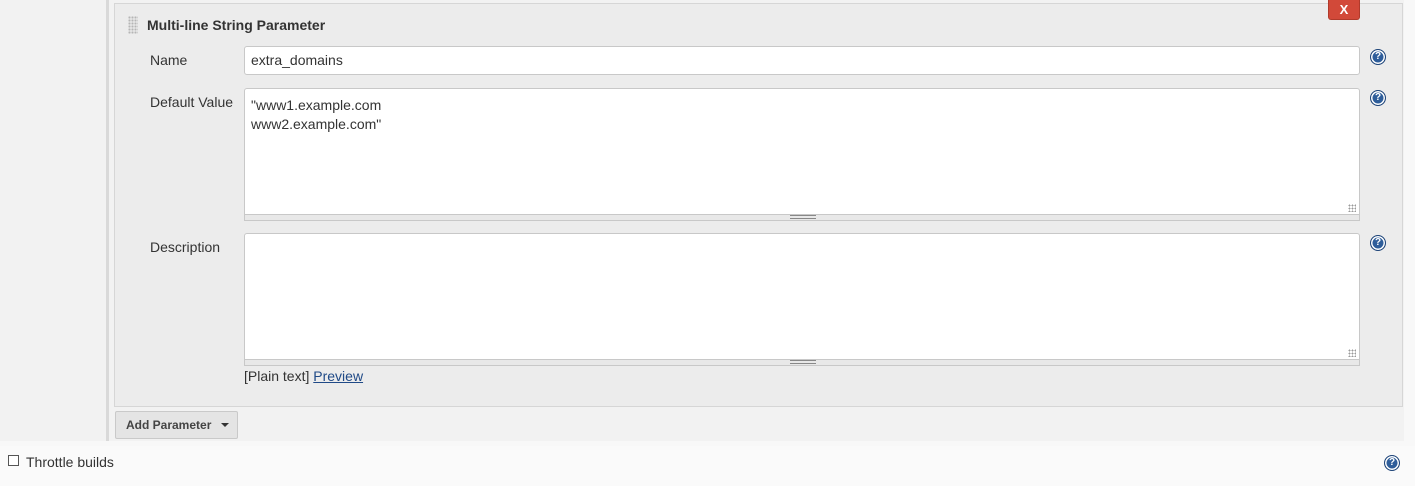 This screenshot has height=486, width=1415. What do you see at coordinates (53, 220) in the screenshot?
I see `left-gutter` at bounding box center [53, 220].